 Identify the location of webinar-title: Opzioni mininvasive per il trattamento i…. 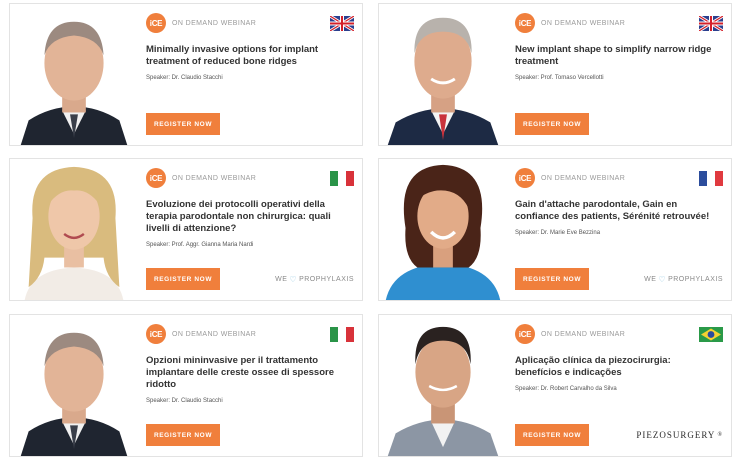
(248, 373).